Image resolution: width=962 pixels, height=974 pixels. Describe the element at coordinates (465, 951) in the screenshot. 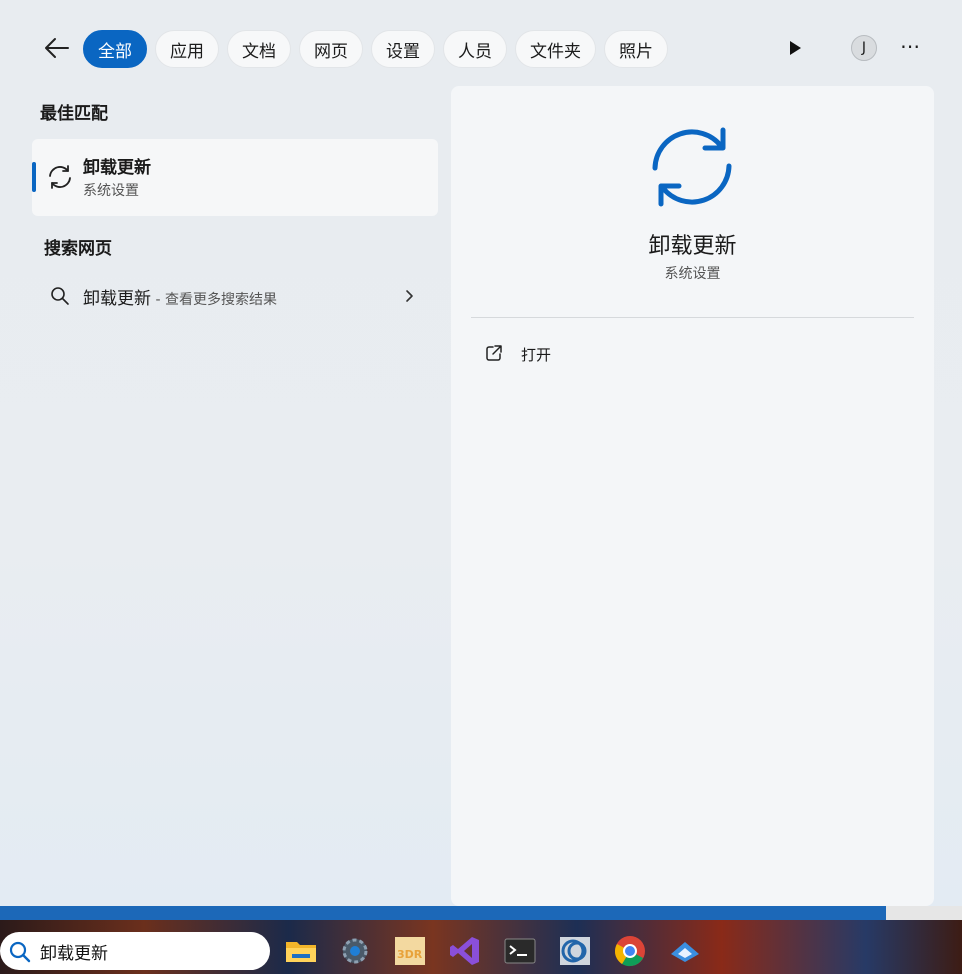

I see `visual-studio-icon` at that location.